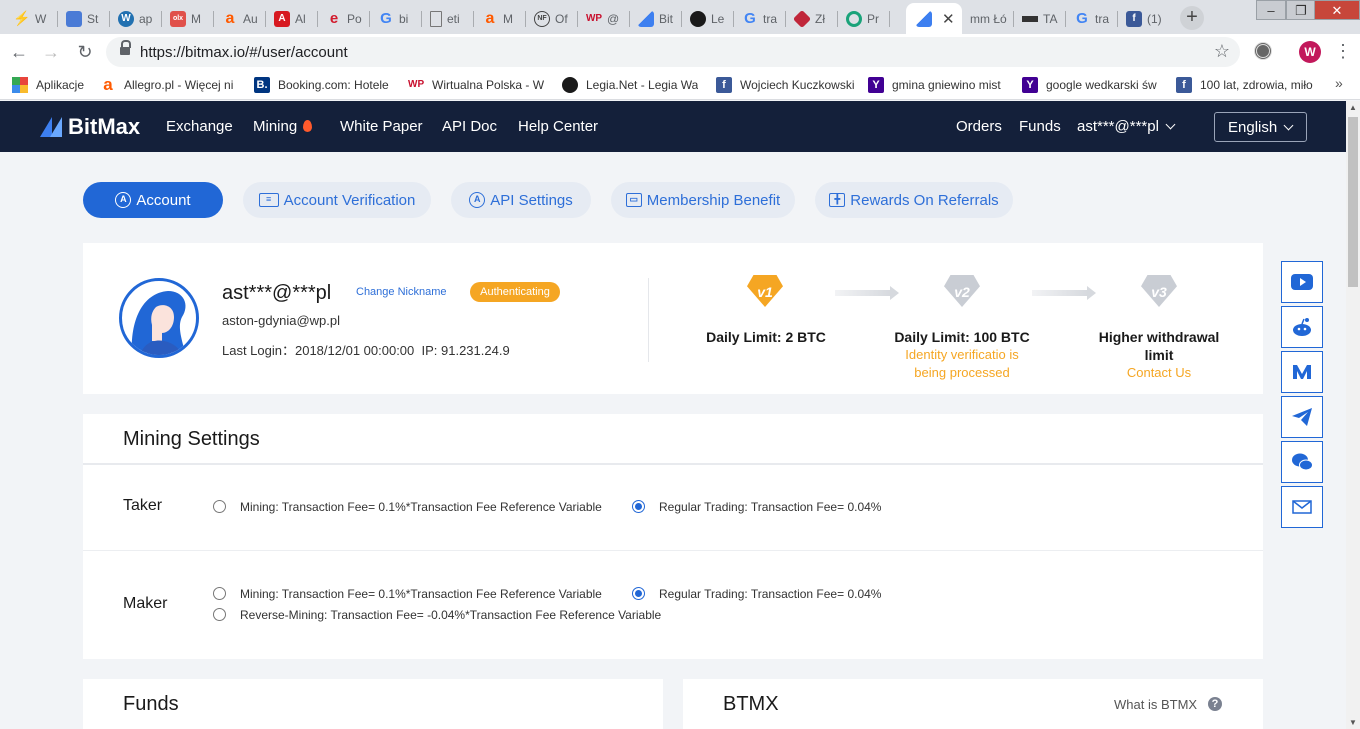 This screenshot has height=729, width=1360. What do you see at coordinates (979, 126) in the screenshot?
I see `nav-orders: Orders` at bounding box center [979, 126].